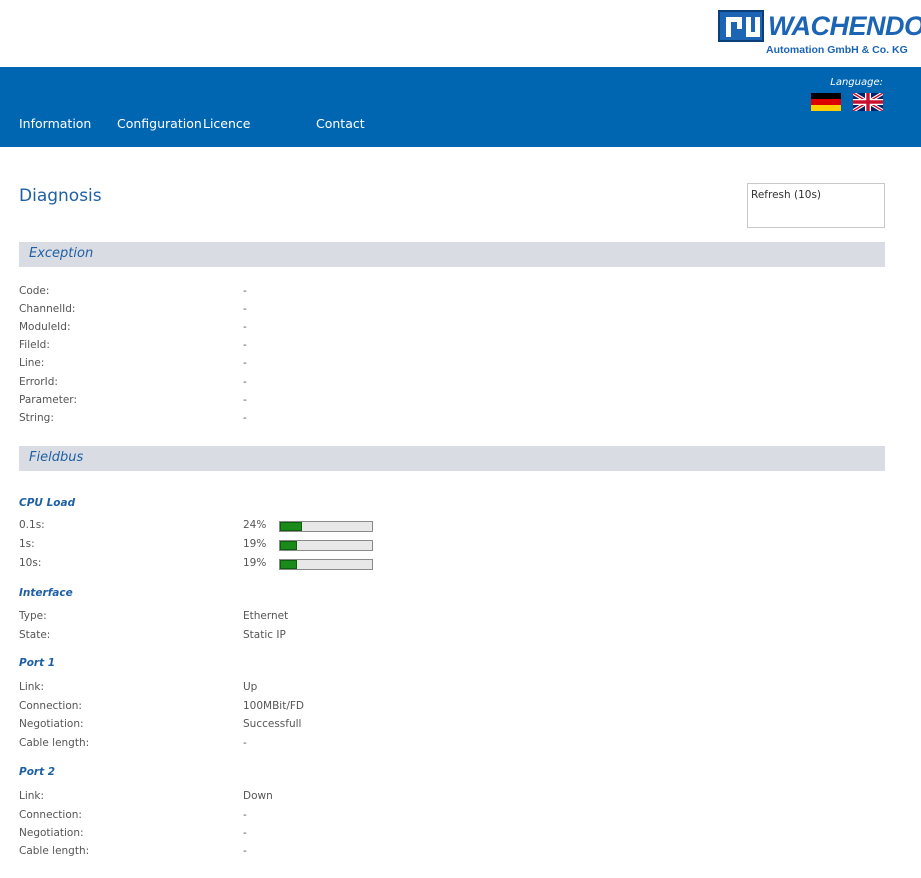 The width and height of the screenshot is (921, 878). Describe the element at coordinates (219, 366) in the screenshot. I see `exception-row-line: Line: -` at that location.